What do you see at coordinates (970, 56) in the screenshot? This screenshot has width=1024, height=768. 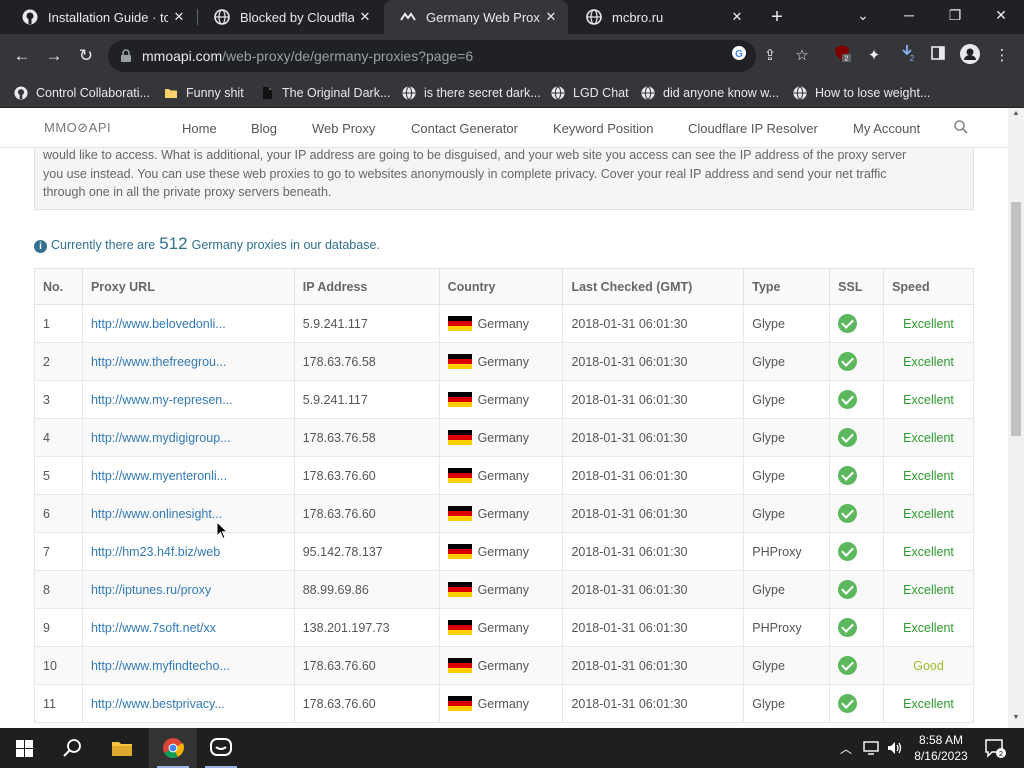 I see `profile-avatar` at bounding box center [970, 56].